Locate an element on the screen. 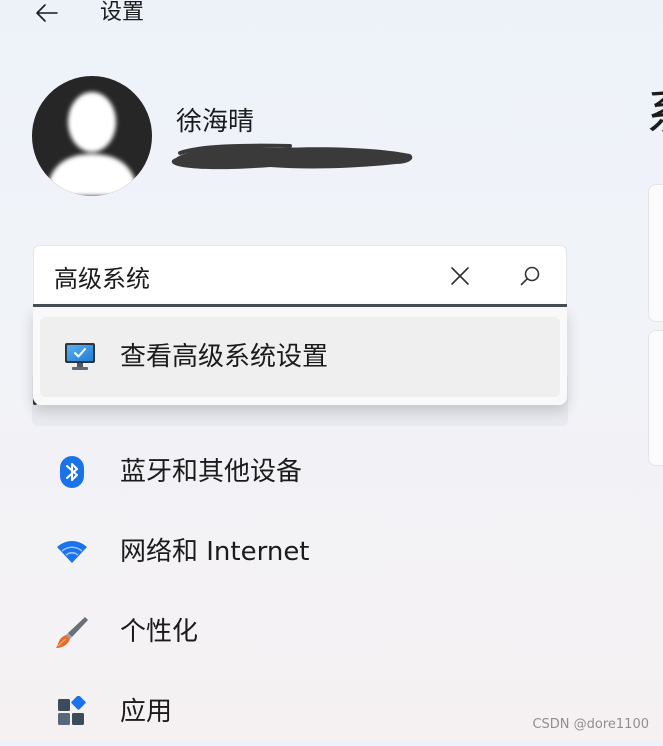  wifi-icon is located at coordinates (72, 552).